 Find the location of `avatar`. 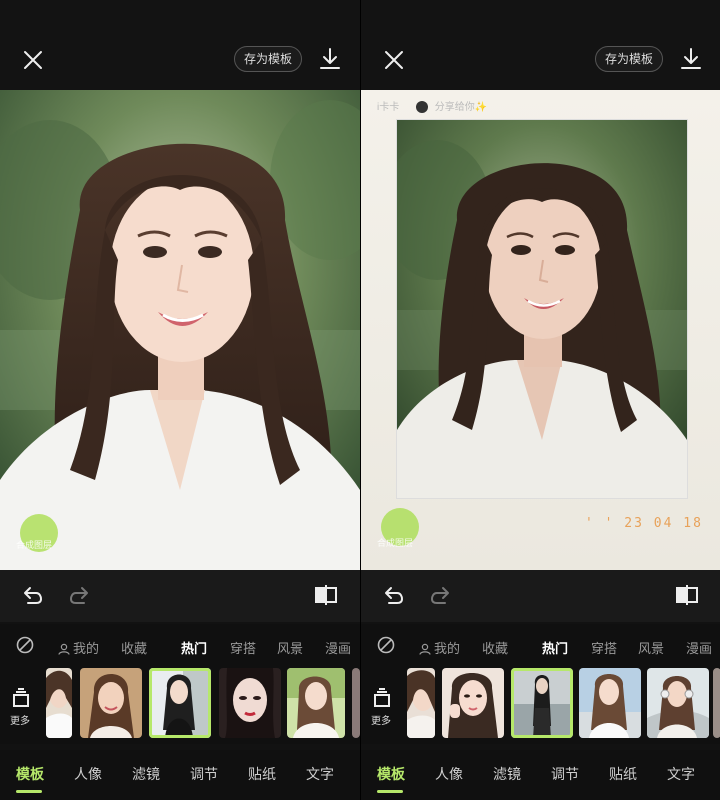

avatar is located at coordinates (422, 107).